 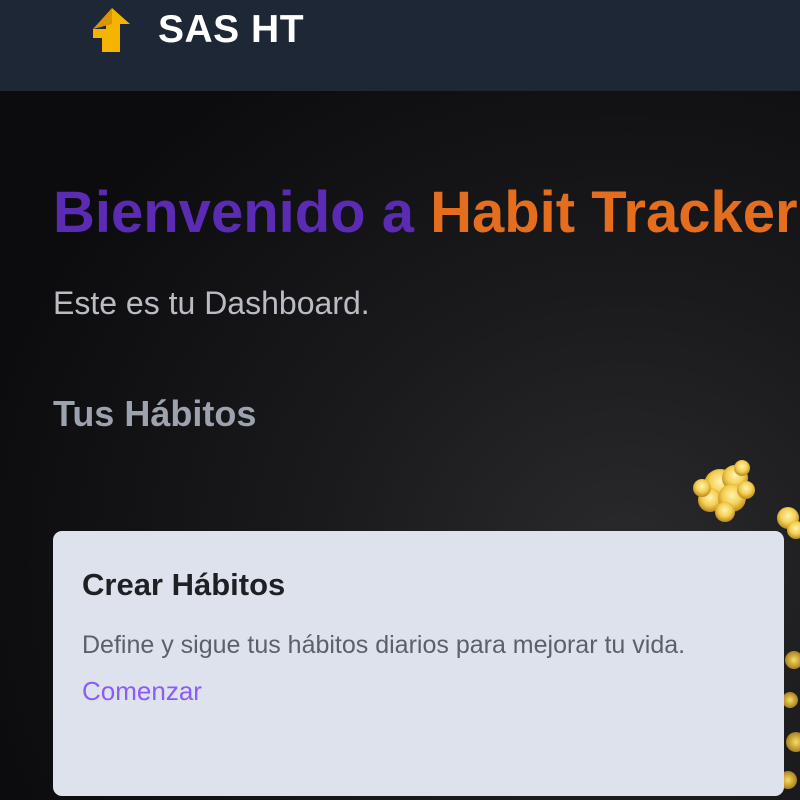 What do you see at coordinates (184, 584) in the screenshot?
I see `card-title: Crear Hábitos` at bounding box center [184, 584].